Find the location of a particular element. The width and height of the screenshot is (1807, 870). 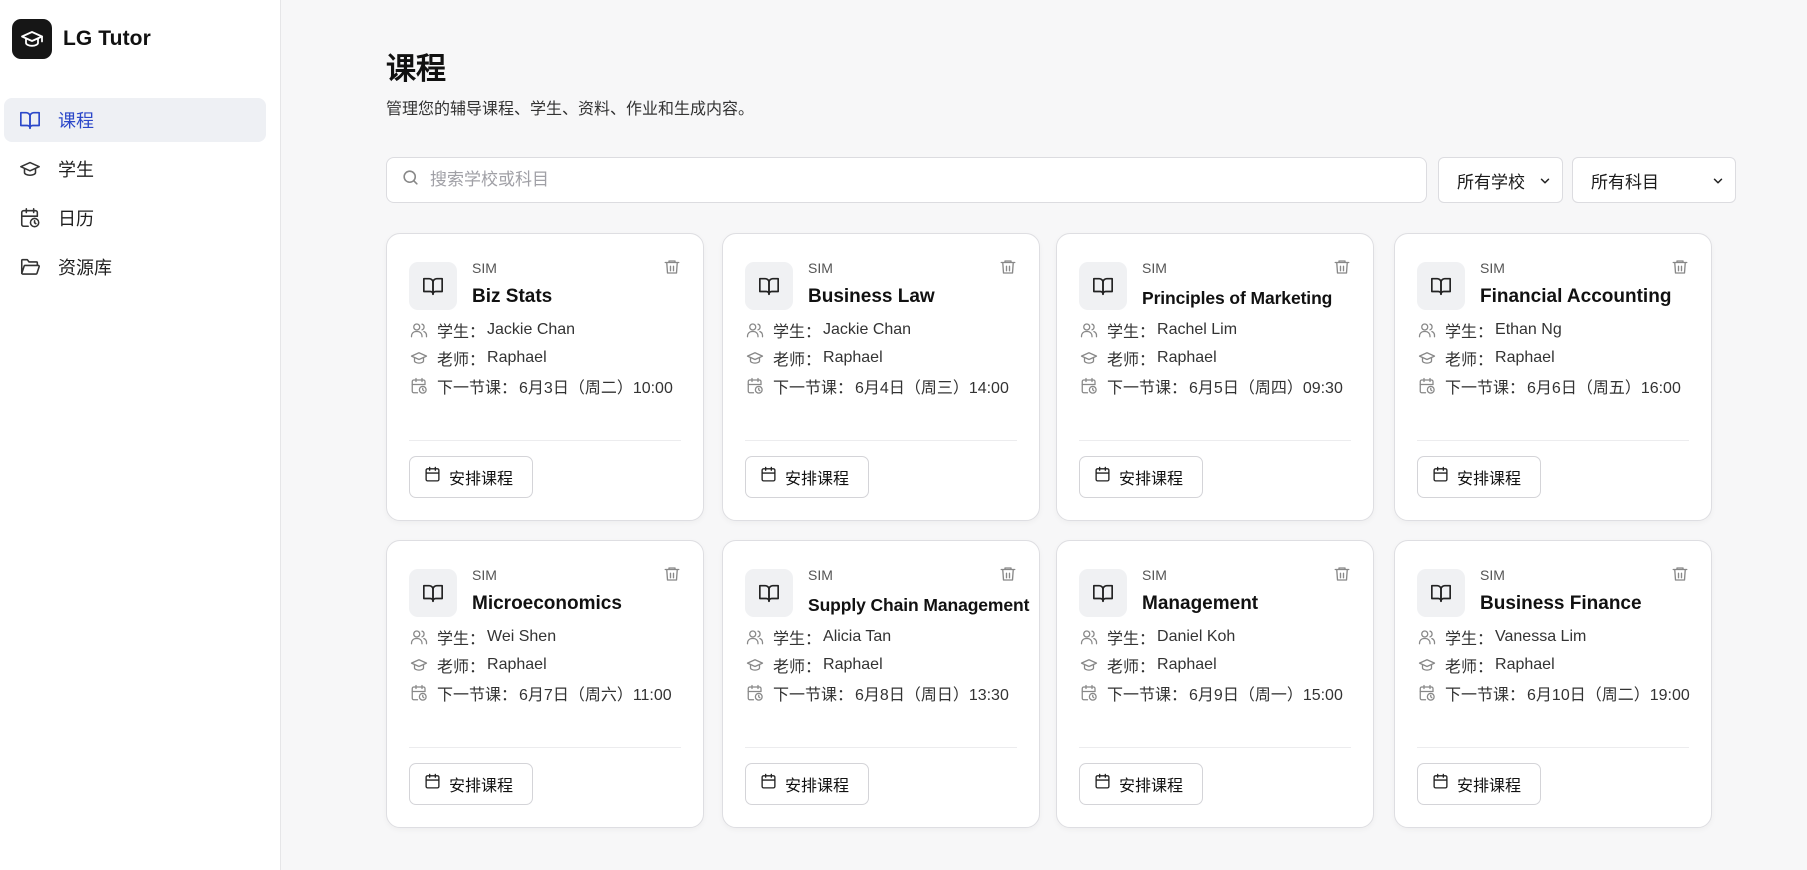

page-title: 课程 is located at coordinates (416, 69).